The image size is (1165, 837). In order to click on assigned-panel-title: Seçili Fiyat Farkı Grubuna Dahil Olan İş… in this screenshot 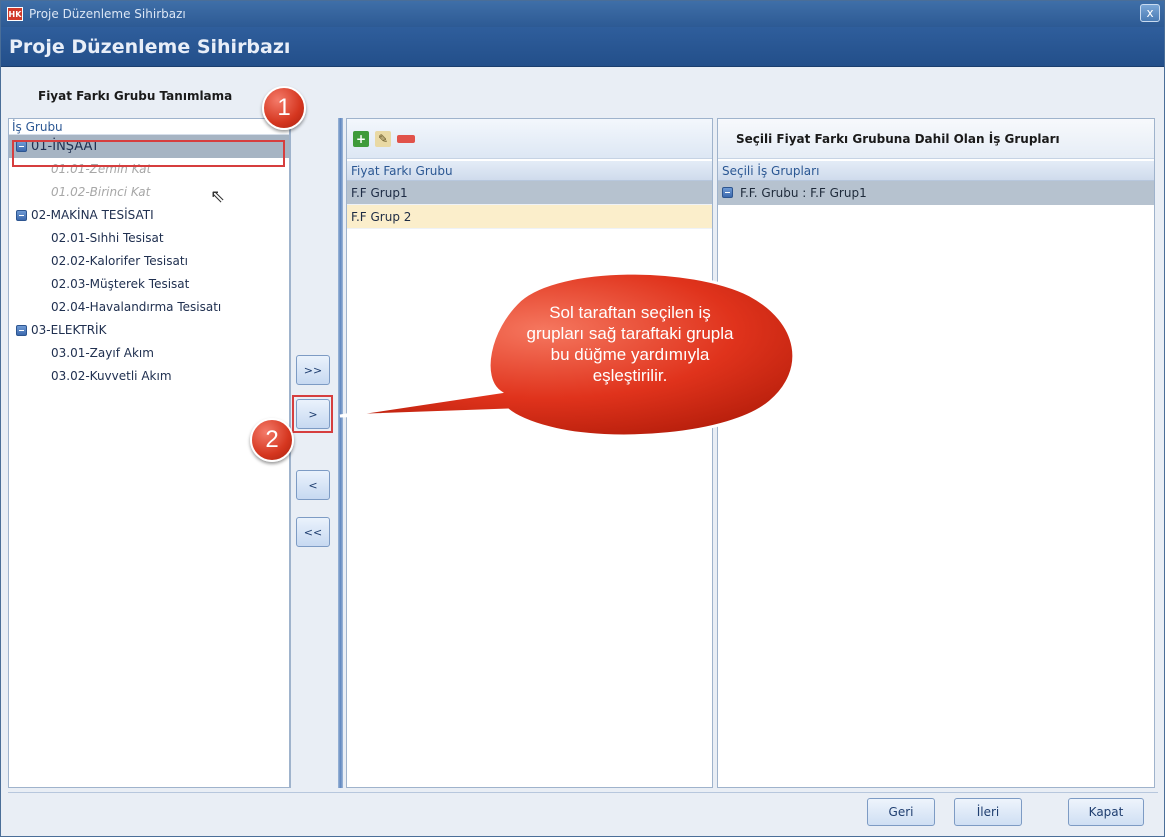, I will do `click(936, 139)`.